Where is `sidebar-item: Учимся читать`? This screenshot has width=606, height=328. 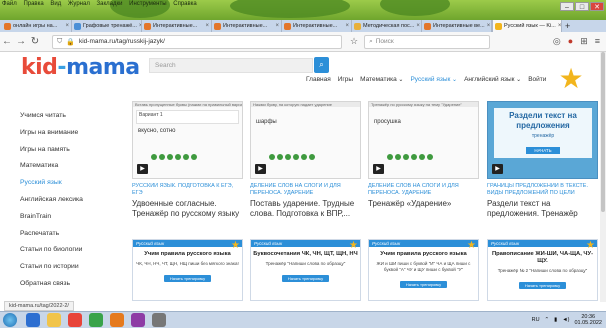 sidebar-item: Учимся читать is located at coordinates (68, 116).